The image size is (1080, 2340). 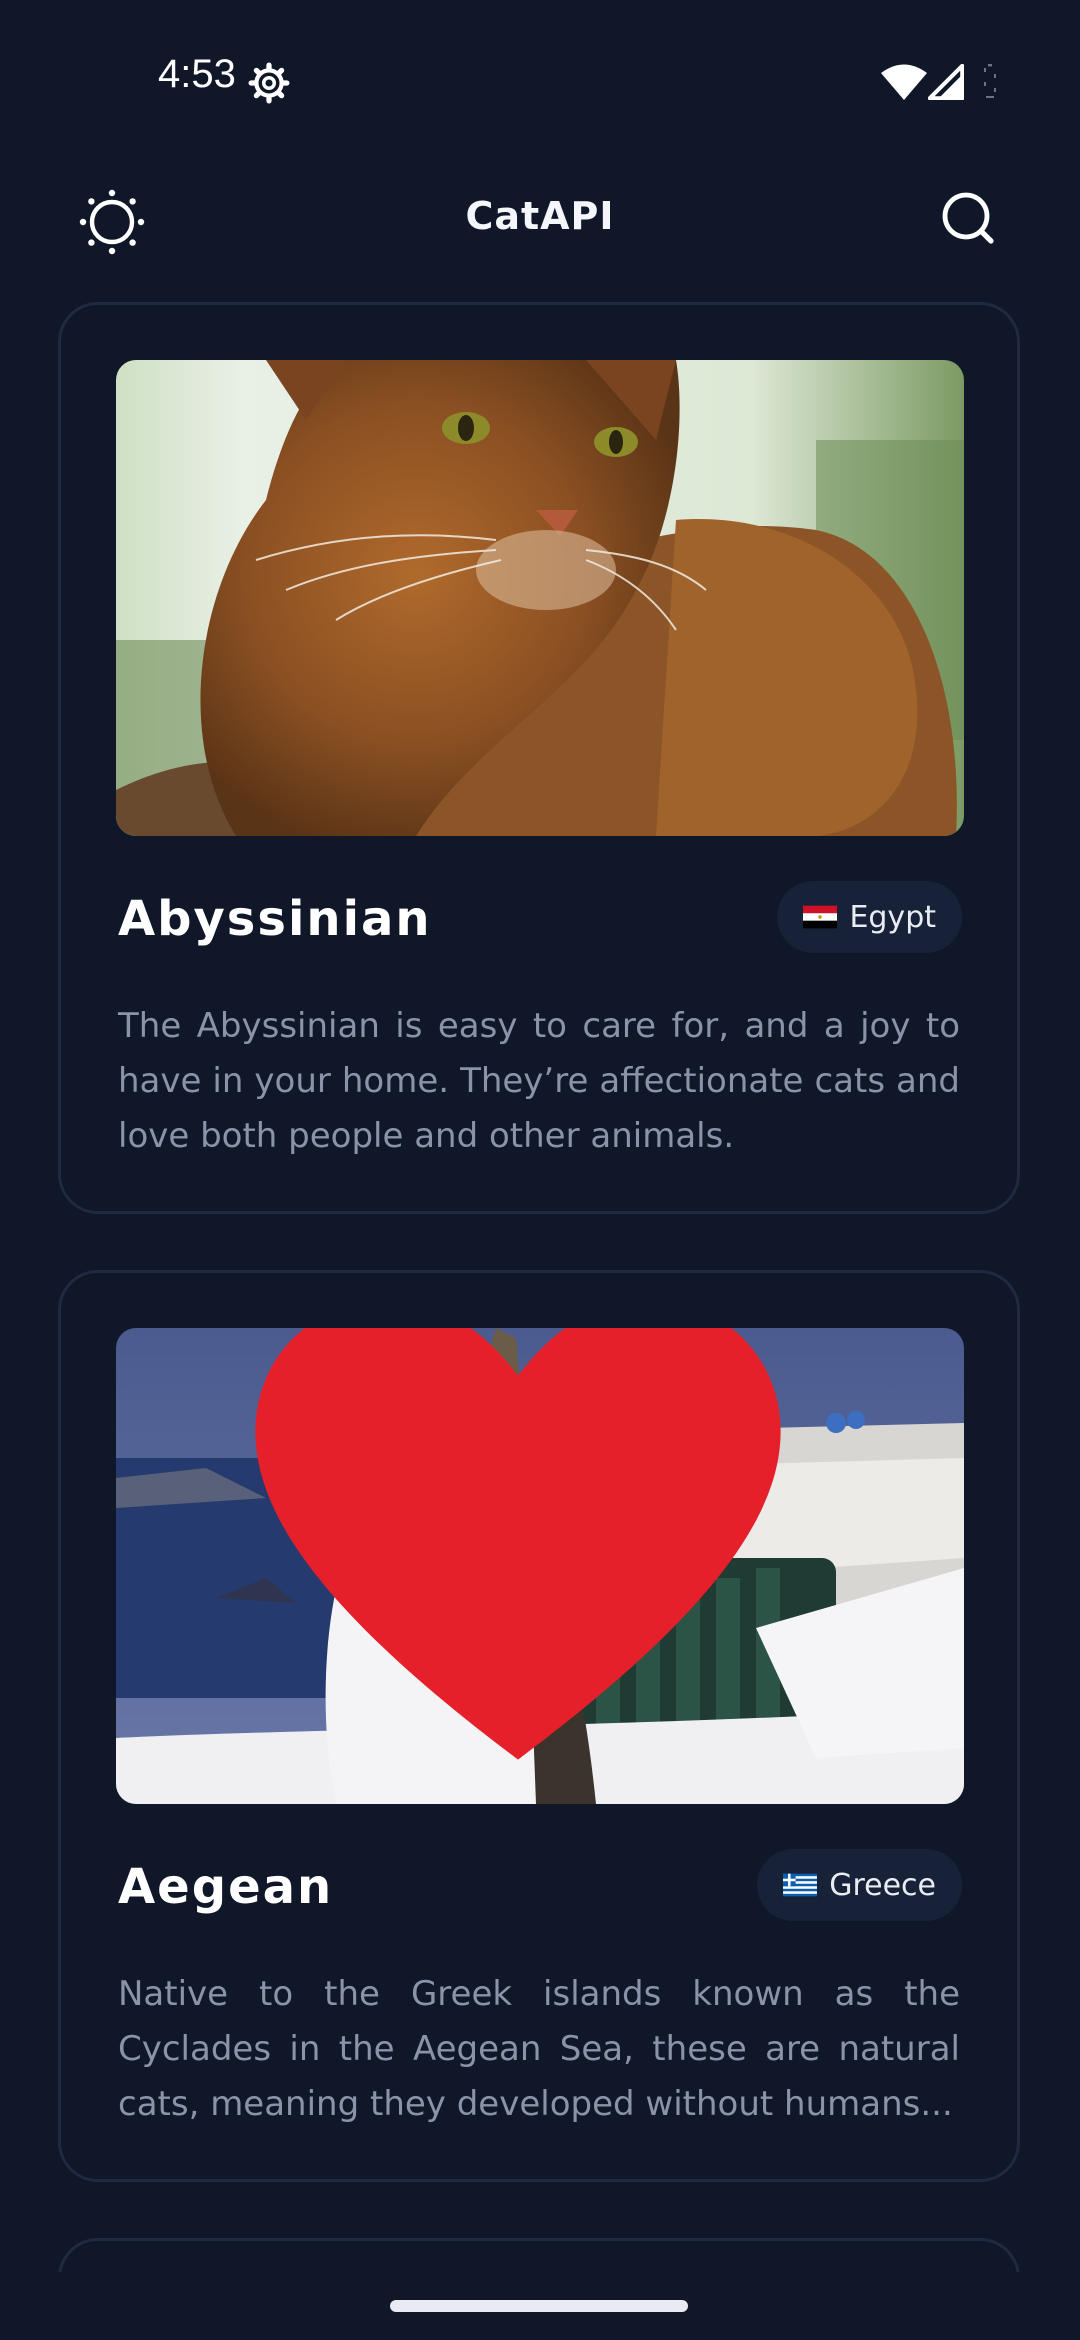 What do you see at coordinates (968, 218) in the screenshot?
I see `search-icon` at bounding box center [968, 218].